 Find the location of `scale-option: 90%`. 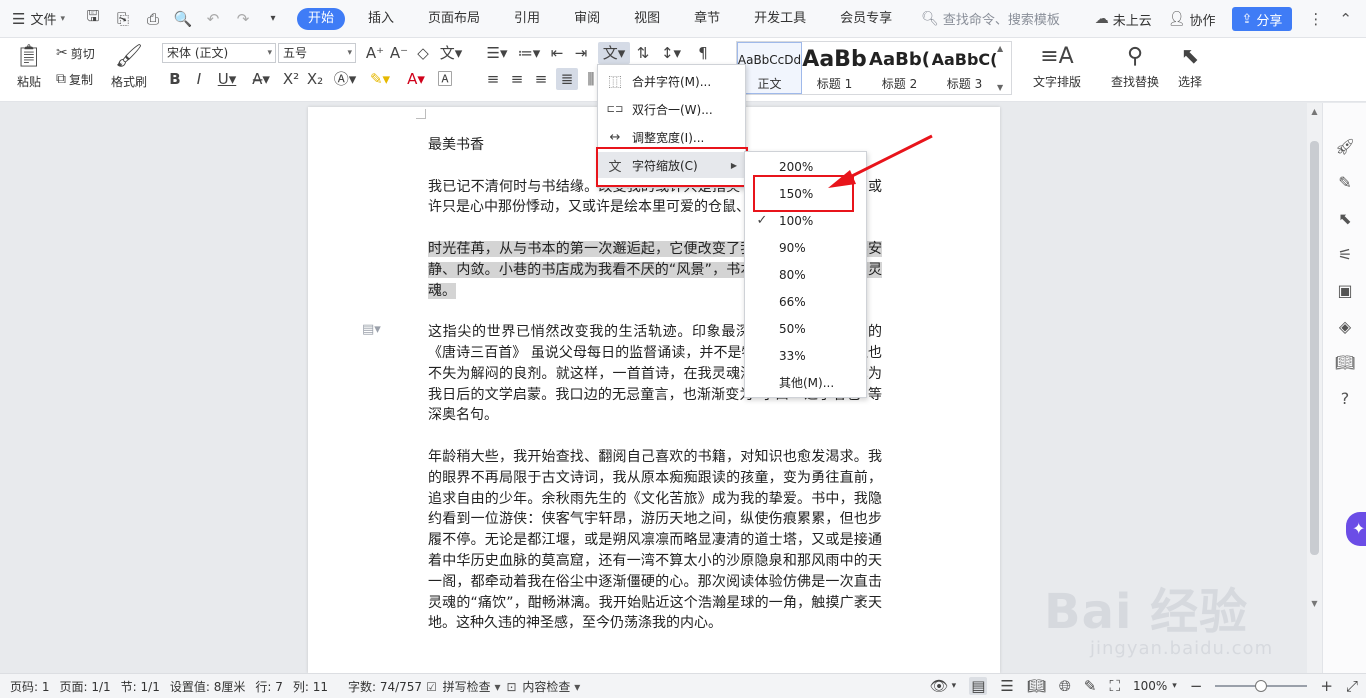

scale-option: 90% is located at coordinates (805, 247).